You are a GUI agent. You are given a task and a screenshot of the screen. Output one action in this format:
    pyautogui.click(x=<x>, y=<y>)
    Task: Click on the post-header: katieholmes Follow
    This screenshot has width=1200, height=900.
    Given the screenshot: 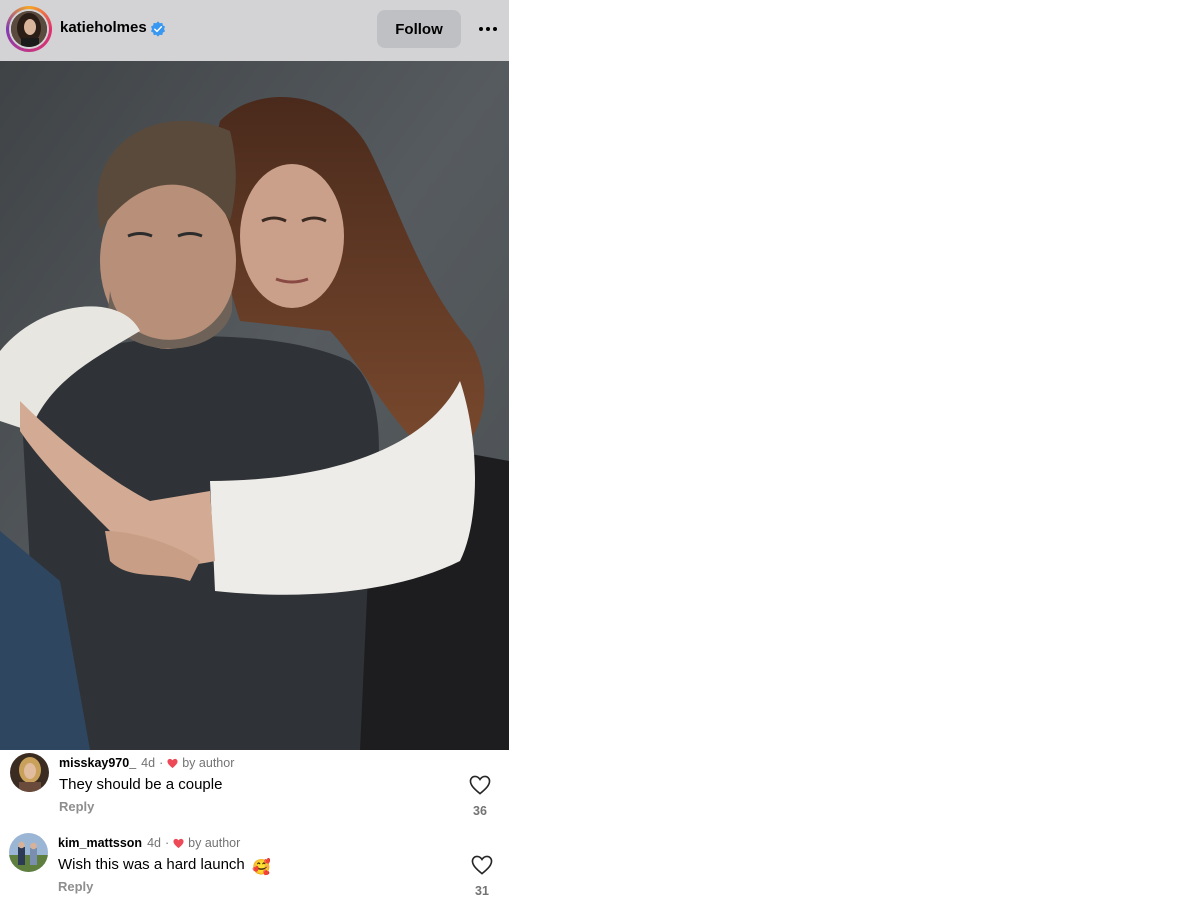 What is the action you would take?
    pyautogui.click(x=254, y=30)
    